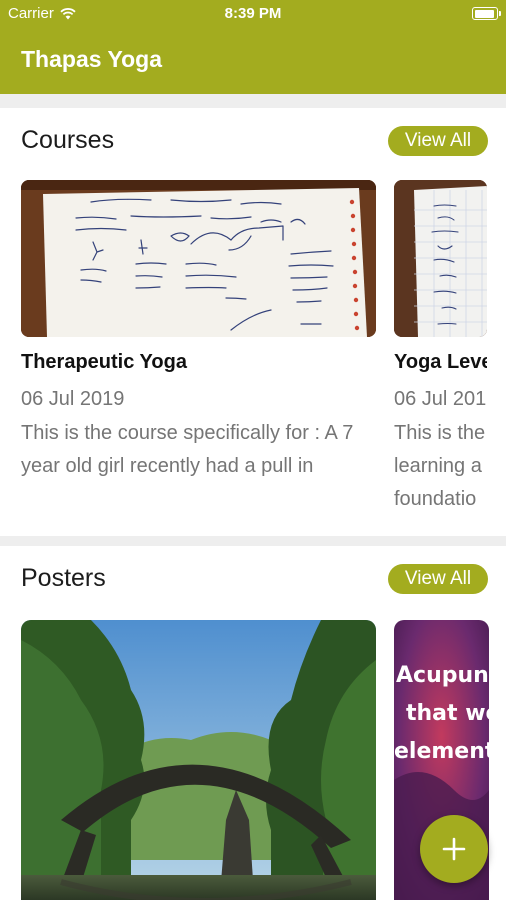 The height and width of the screenshot is (900, 506). What do you see at coordinates (486, 13) in the screenshot?
I see `battery-icon` at bounding box center [486, 13].